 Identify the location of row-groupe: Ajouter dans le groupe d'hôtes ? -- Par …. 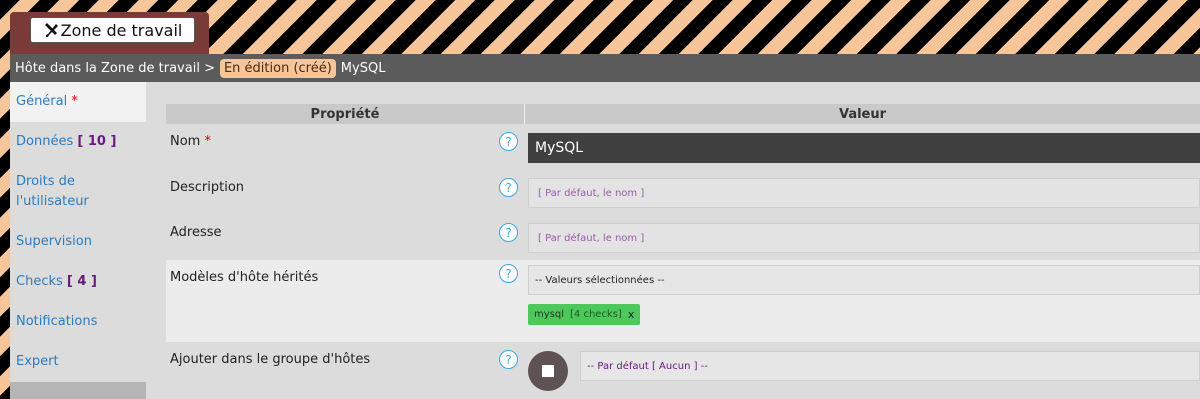
(683, 370).